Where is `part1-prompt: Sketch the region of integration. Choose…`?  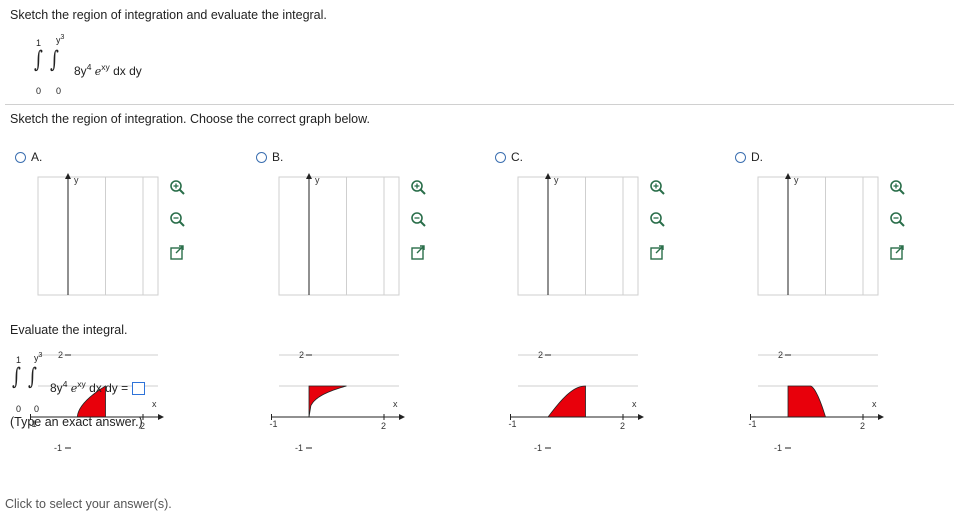 part1-prompt: Sketch the region of integration. Choose… is located at coordinates (190, 119).